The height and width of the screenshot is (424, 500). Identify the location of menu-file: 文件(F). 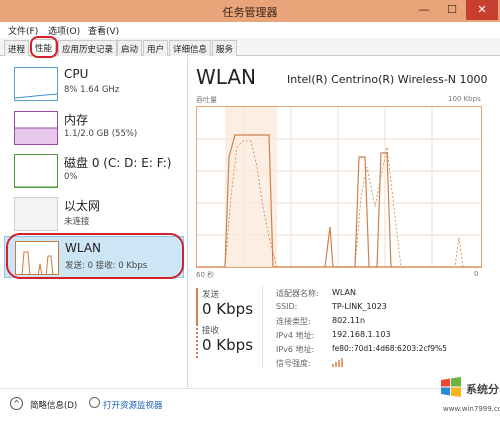
(23, 30).